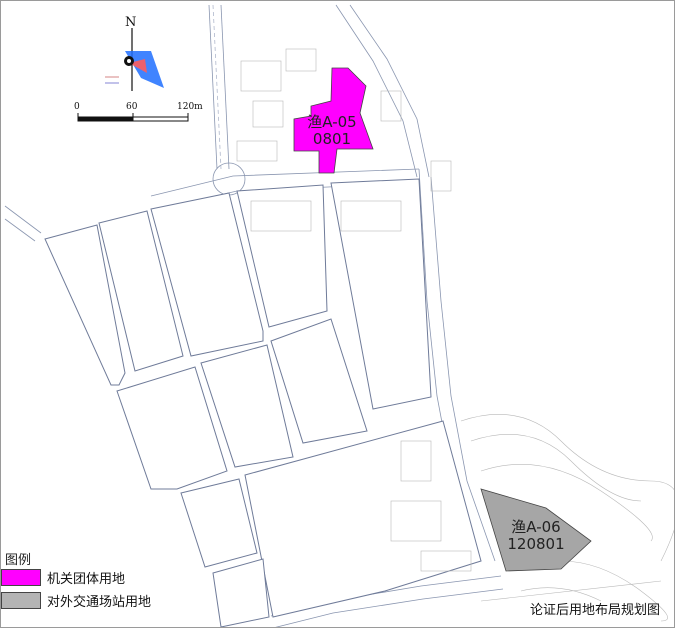 The image size is (675, 628). I want to click on scale-label-120: 120m, so click(190, 107).